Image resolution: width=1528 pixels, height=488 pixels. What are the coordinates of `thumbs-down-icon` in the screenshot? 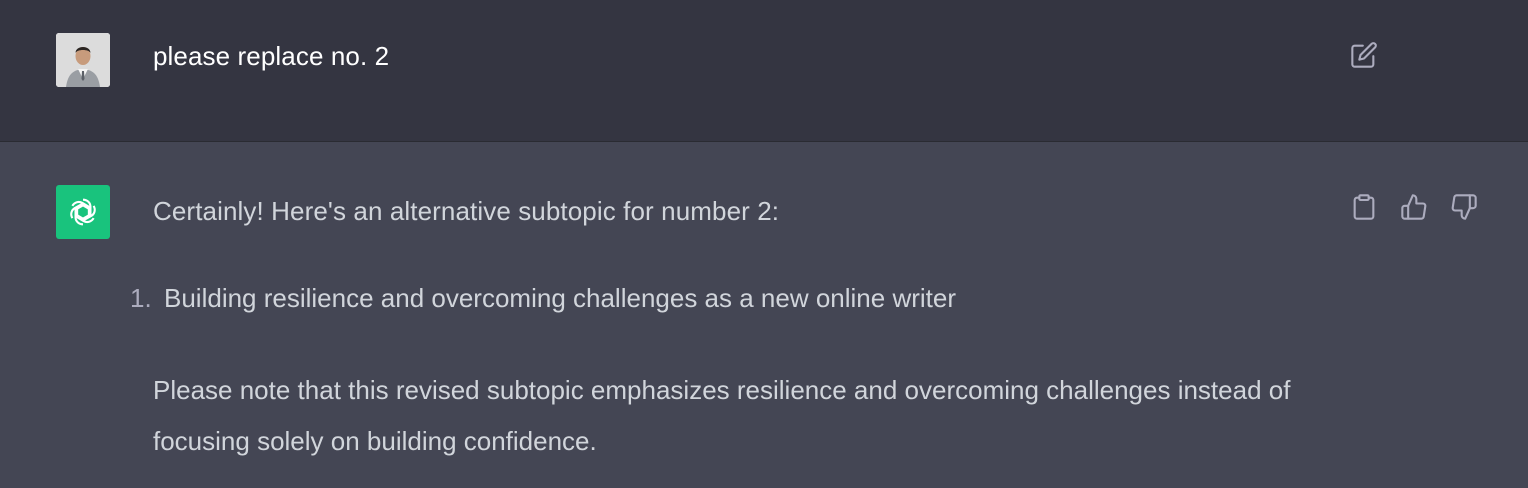 It's located at (1464, 207).